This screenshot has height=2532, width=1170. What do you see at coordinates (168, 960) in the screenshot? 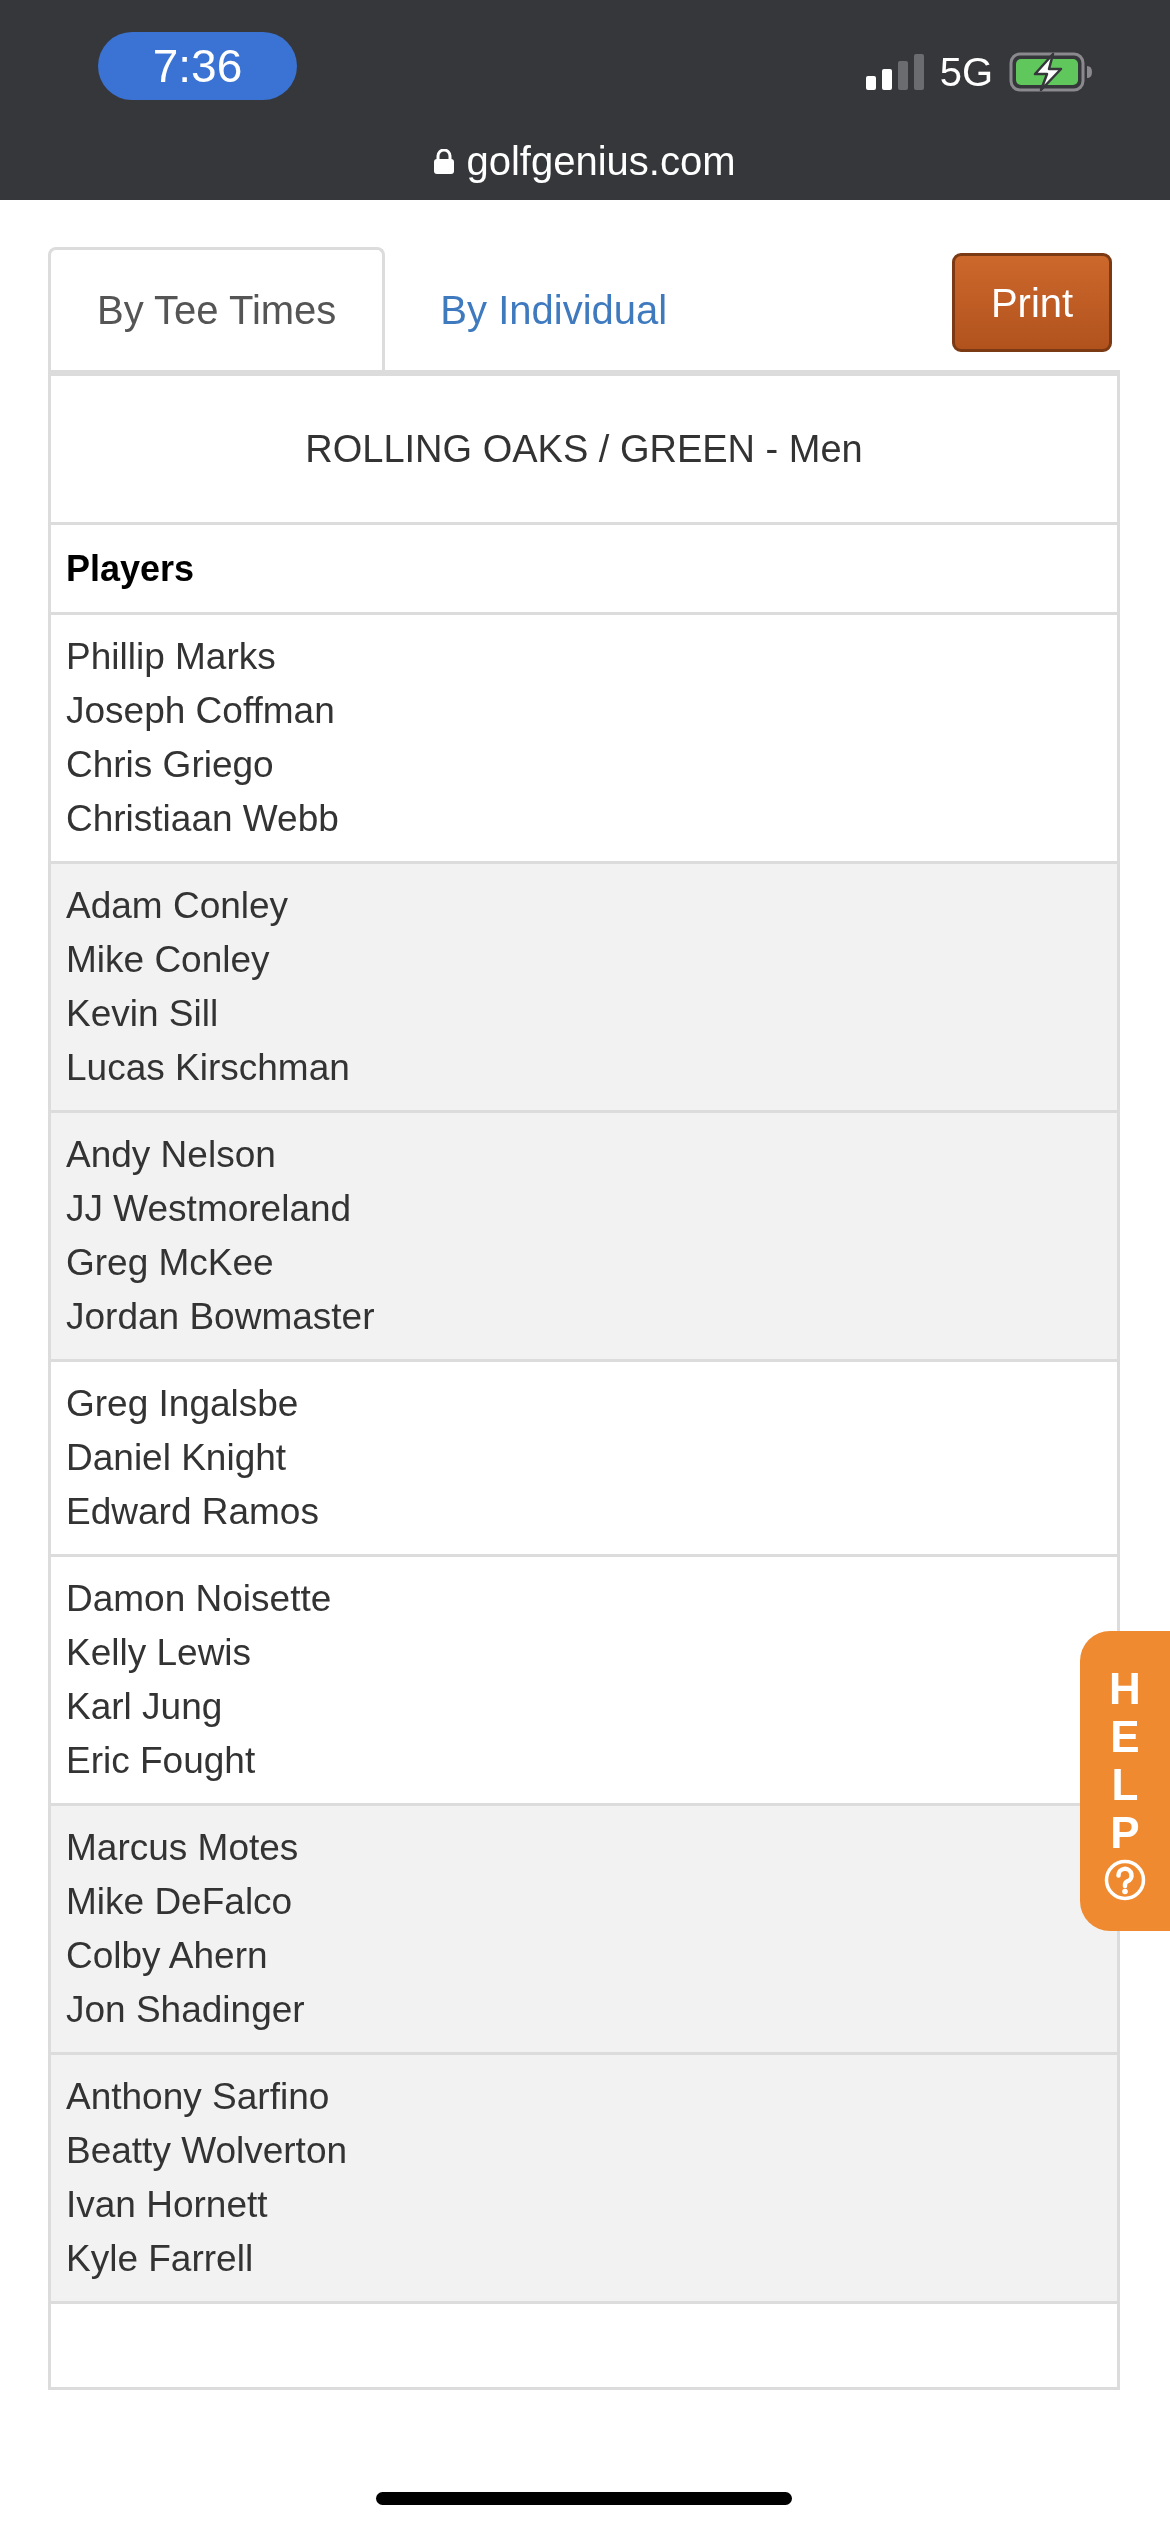
I see `player-name: Mike Conley` at bounding box center [168, 960].